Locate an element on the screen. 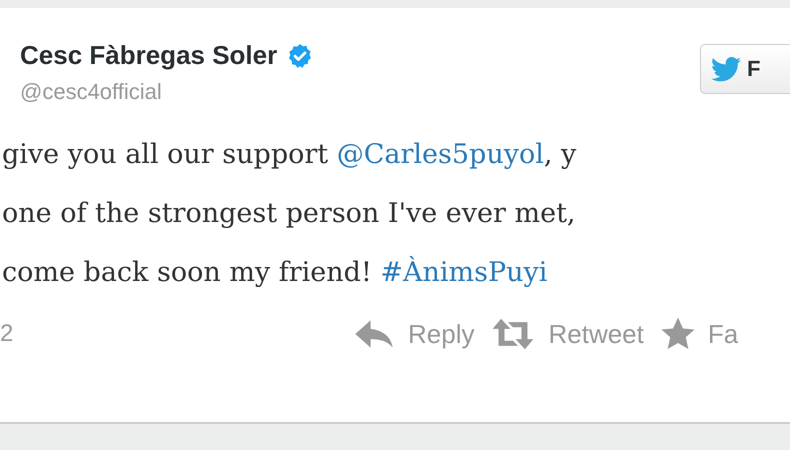 This screenshot has width=790, height=450. retweet-action: Retweet is located at coordinates (567, 334).